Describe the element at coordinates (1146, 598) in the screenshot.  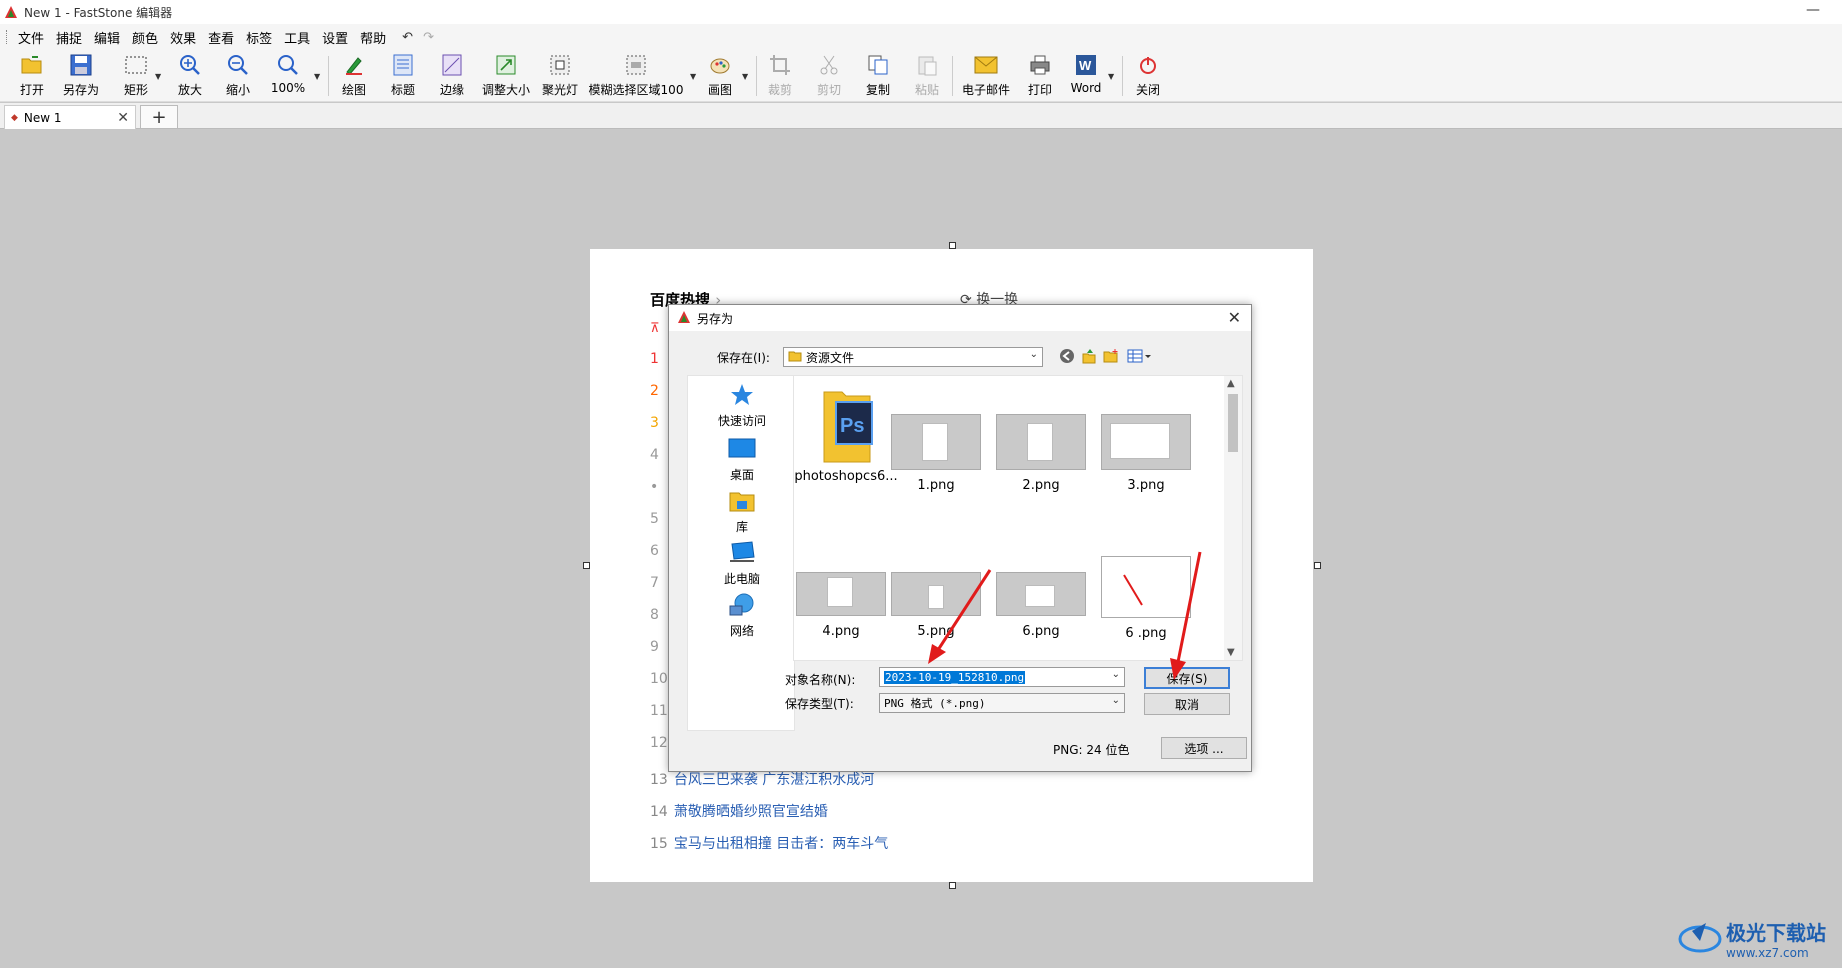
I see `file-item-png: 6 .png` at that location.